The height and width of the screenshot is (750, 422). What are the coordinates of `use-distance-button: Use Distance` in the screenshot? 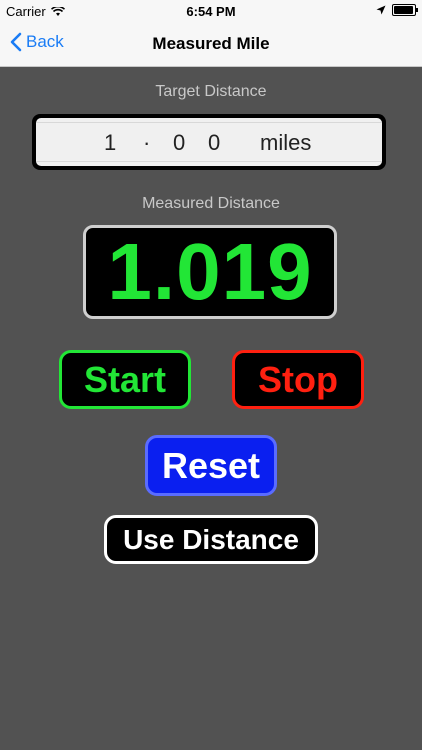 It's located at (211, 539).